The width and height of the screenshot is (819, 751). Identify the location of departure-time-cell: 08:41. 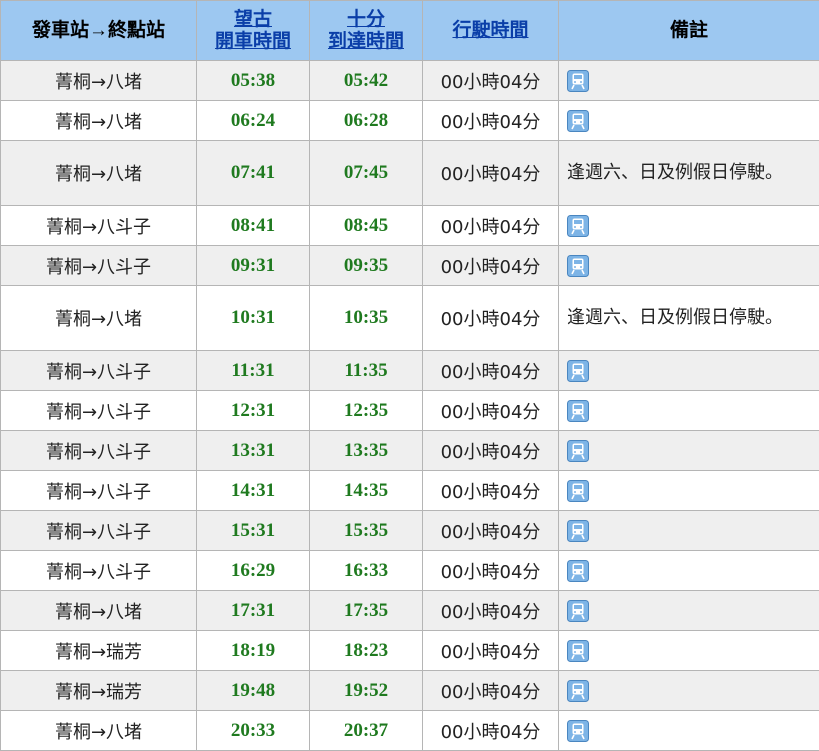
(253, 226).